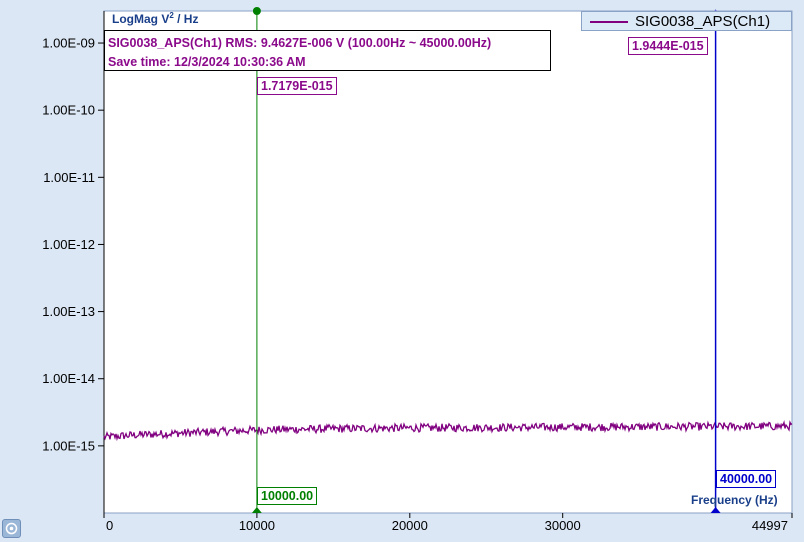 The width and height of the screenshot is (804, 542). What do you see at coordinates (109, 525) in the screenshot?
I see `x-tick-label: 0` at bounding box center [109, 525].